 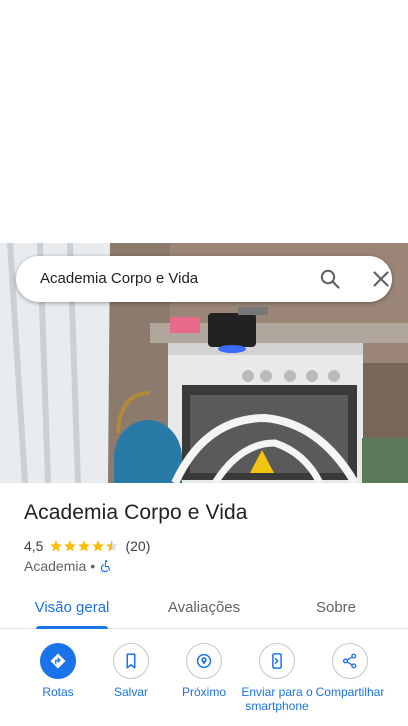 I want to click on half-star-icon, so click(x=112, y=546).